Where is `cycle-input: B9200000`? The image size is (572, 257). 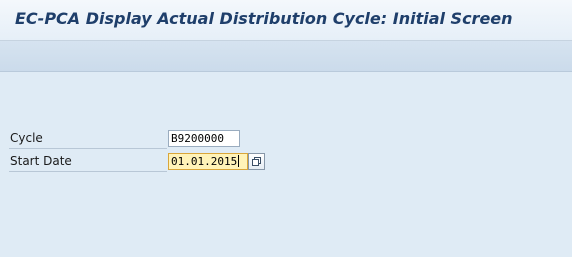 cycle-input: B9200000 is located at coordinates (204, 138).